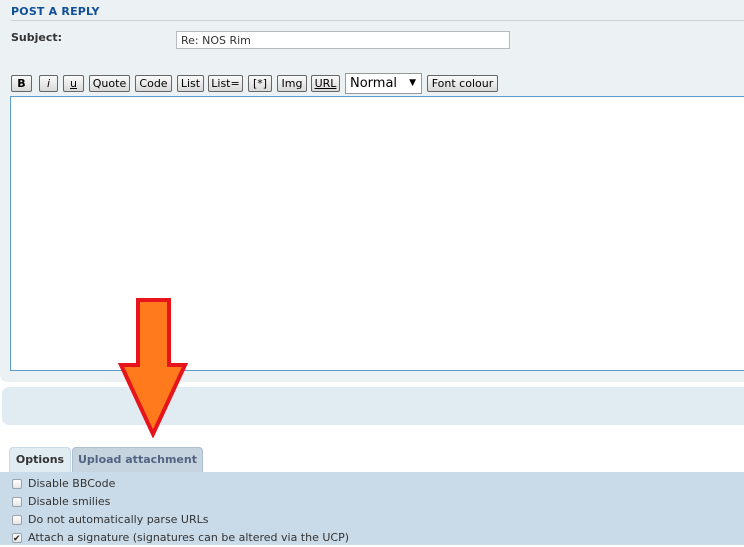  Describe the element at coordinates (374, 83) in the screenshot. I see `font-size-value: Normal` at that location.